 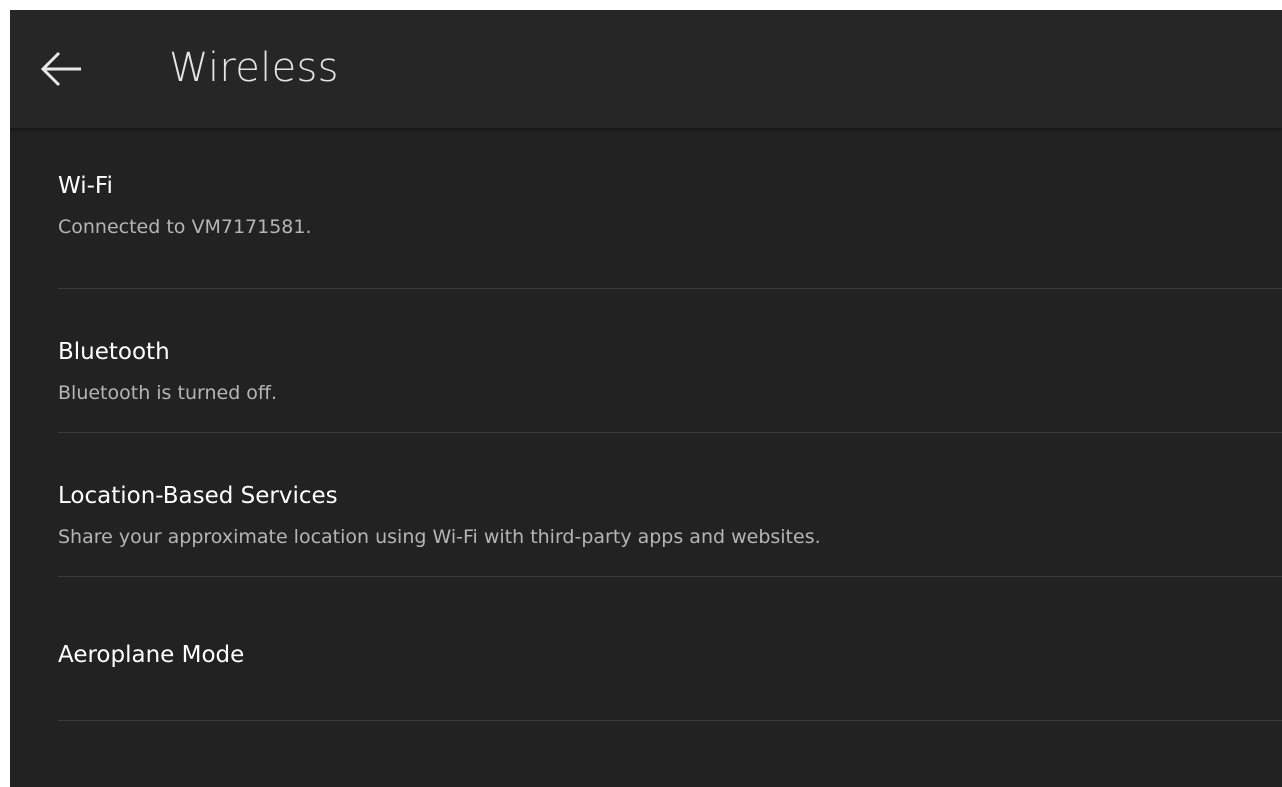 I want to click on arrow-left-icon, so click(x=60, y=69).